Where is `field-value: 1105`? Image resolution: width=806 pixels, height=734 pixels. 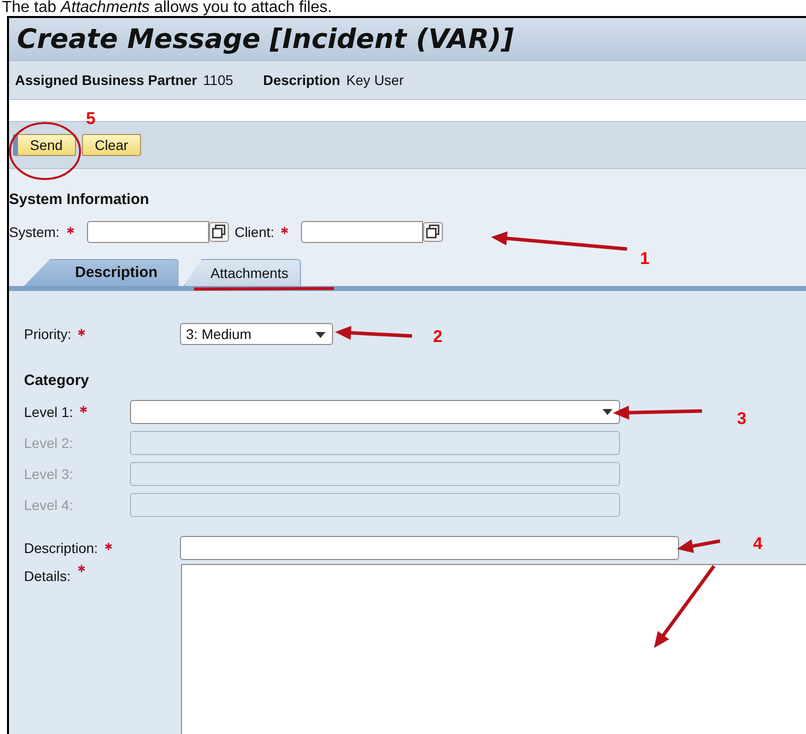
field-value: 1105 is located at coordinates (218, 80).